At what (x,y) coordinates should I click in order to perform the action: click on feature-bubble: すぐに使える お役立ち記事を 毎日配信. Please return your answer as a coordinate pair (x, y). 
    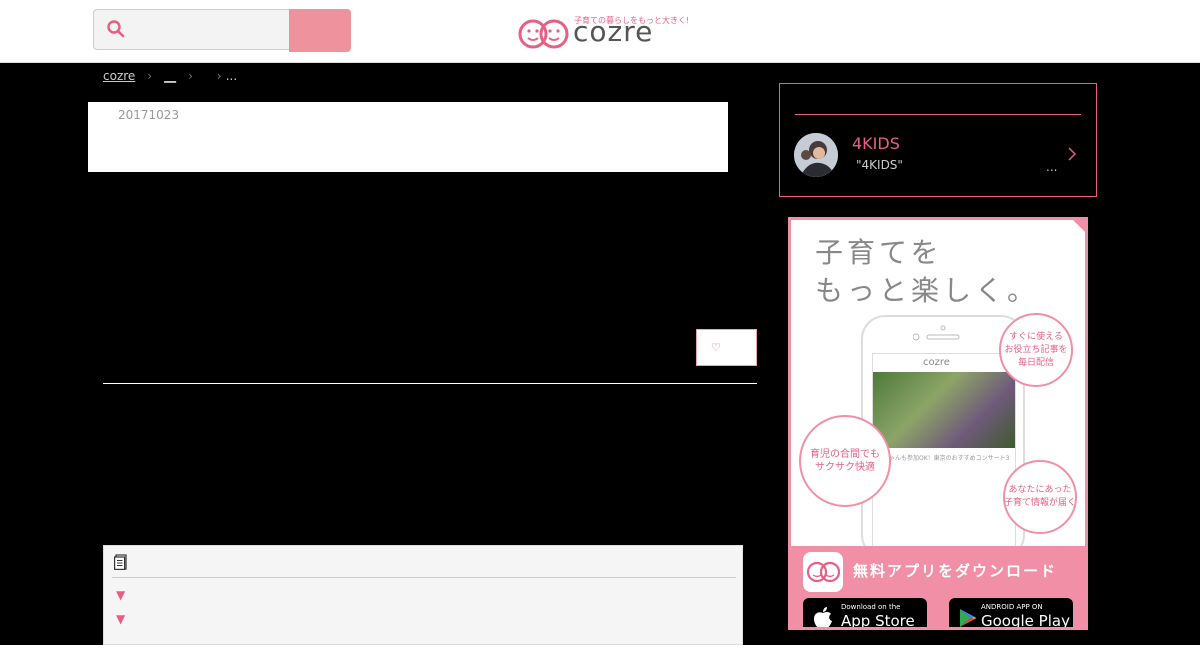
    Looking at the image, I should click on (1036, 350).